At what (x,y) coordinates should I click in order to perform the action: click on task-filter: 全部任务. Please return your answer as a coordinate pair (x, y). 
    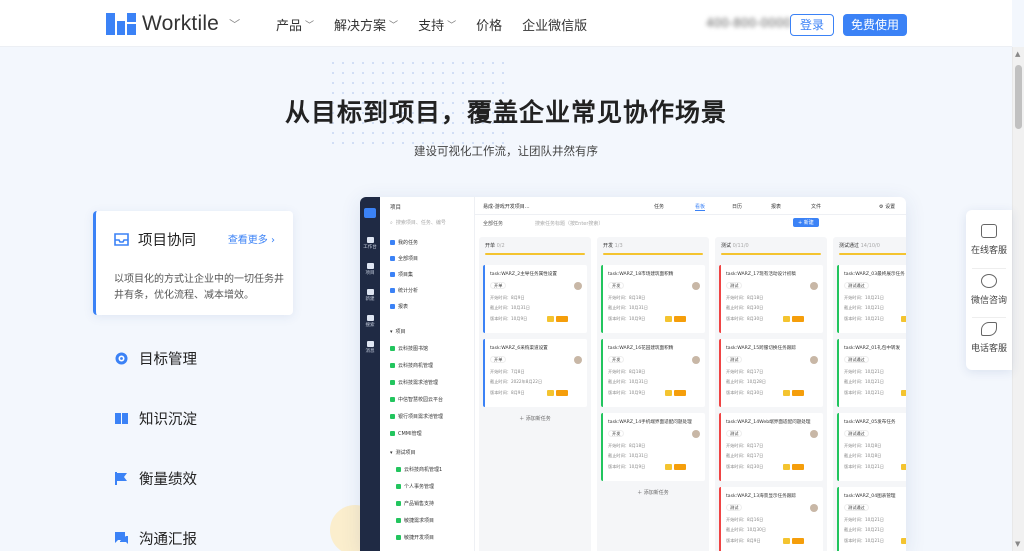
    Looking at the image, I should click on (493, 223).